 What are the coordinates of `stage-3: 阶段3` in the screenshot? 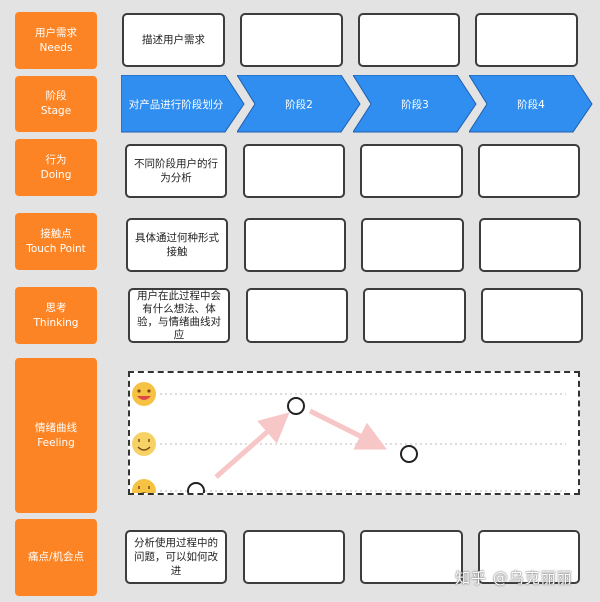 It's located at (415, 104).